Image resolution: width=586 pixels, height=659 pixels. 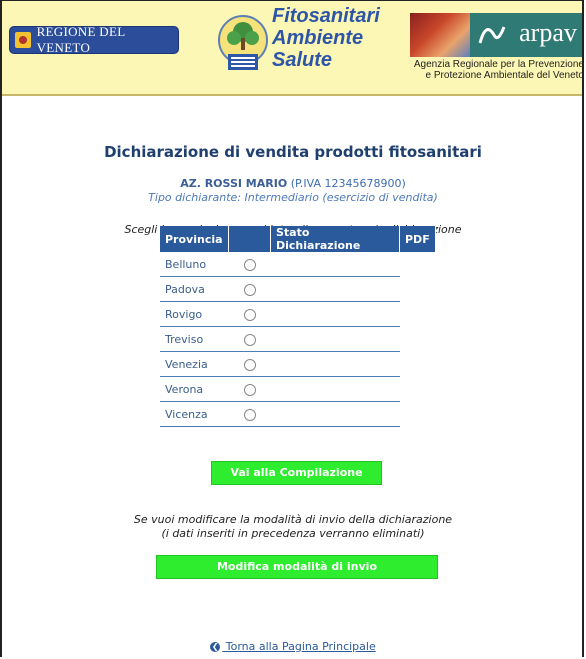 What do you see at coordinates (348, 183) in the screenshot?
I see `company-vat: (P.IVA 12345678900)` at bounding box center [348, 183].